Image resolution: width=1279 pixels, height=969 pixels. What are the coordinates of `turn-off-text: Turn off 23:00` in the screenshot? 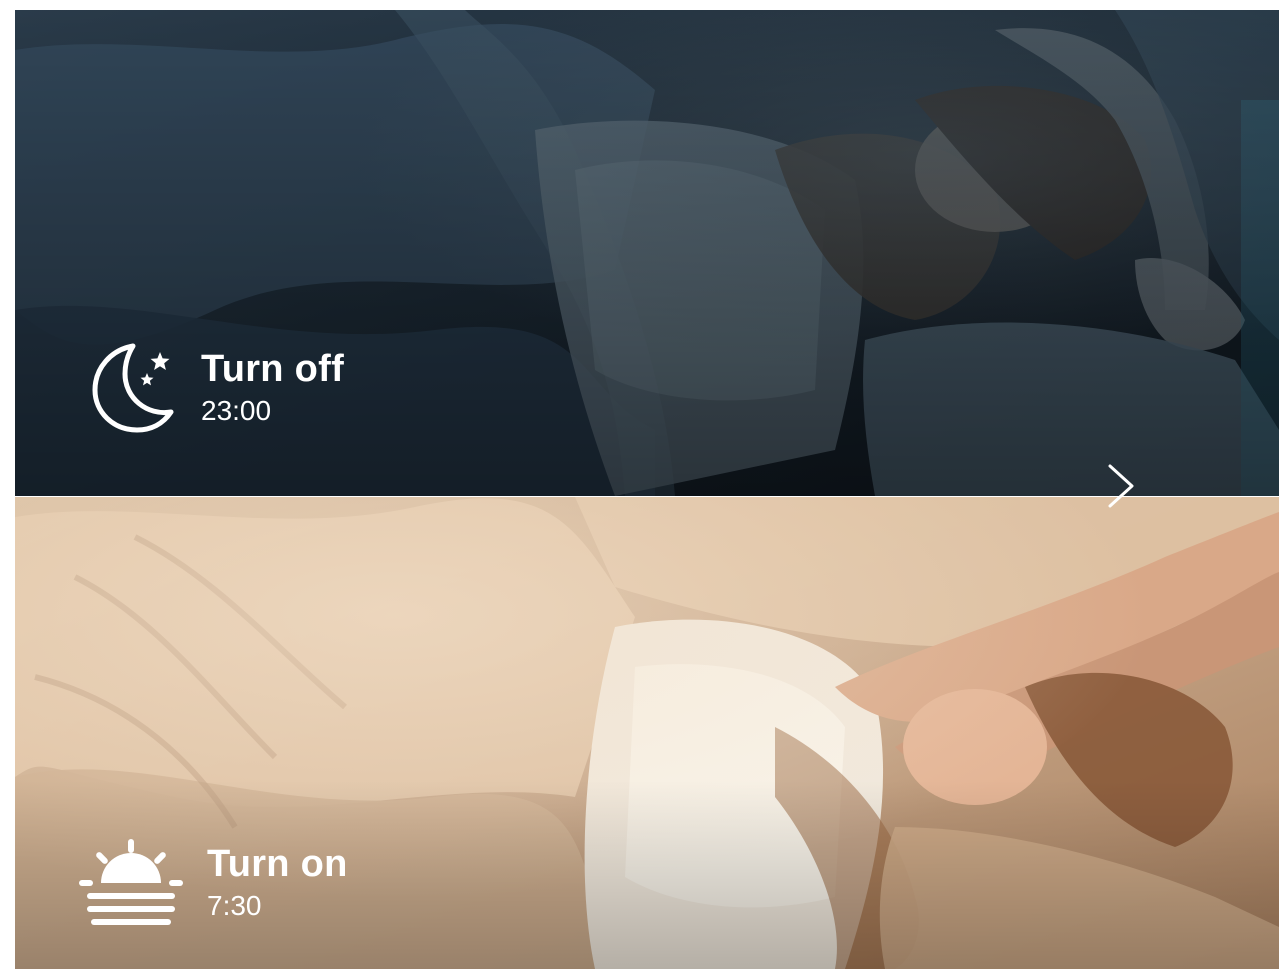 It's located at (272, 388).